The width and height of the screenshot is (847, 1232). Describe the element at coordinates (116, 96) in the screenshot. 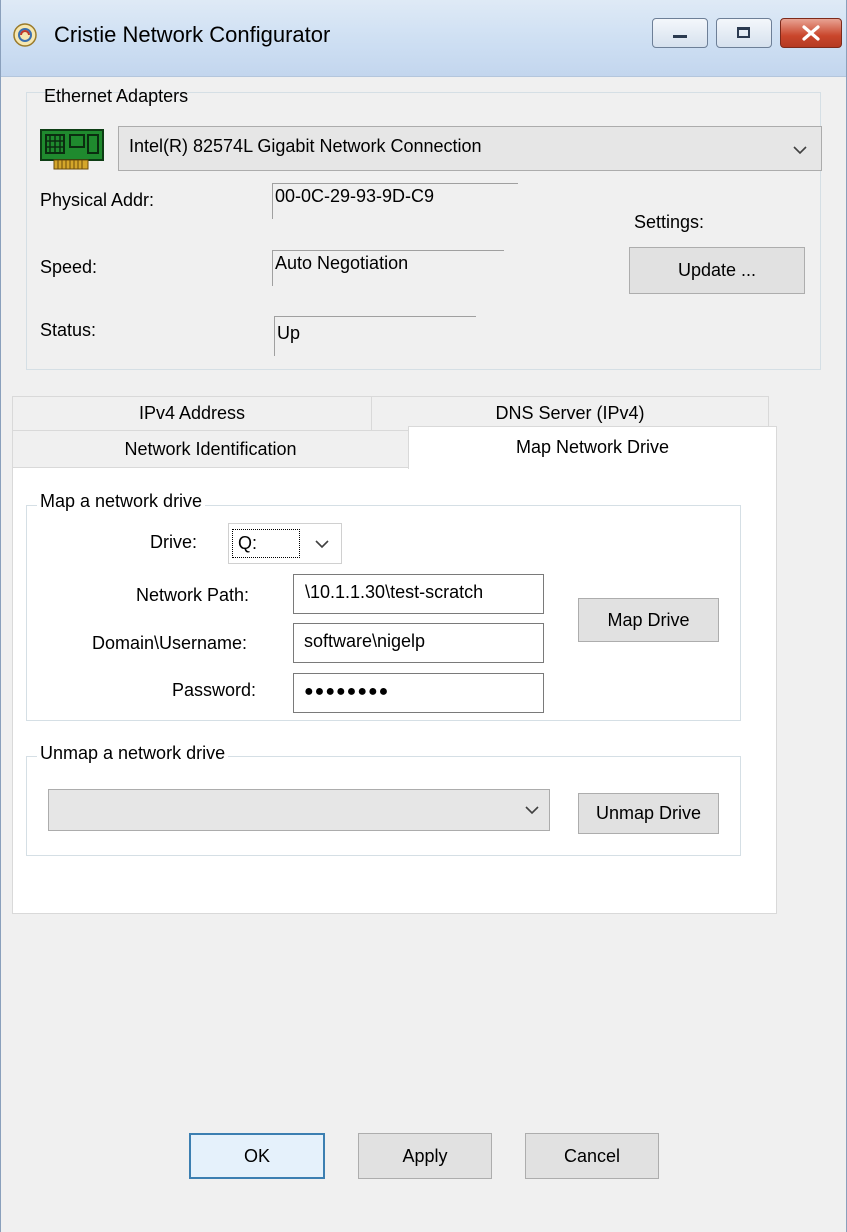

I see `ethernet-adapters-label: Ethernet Adapters` at that location.